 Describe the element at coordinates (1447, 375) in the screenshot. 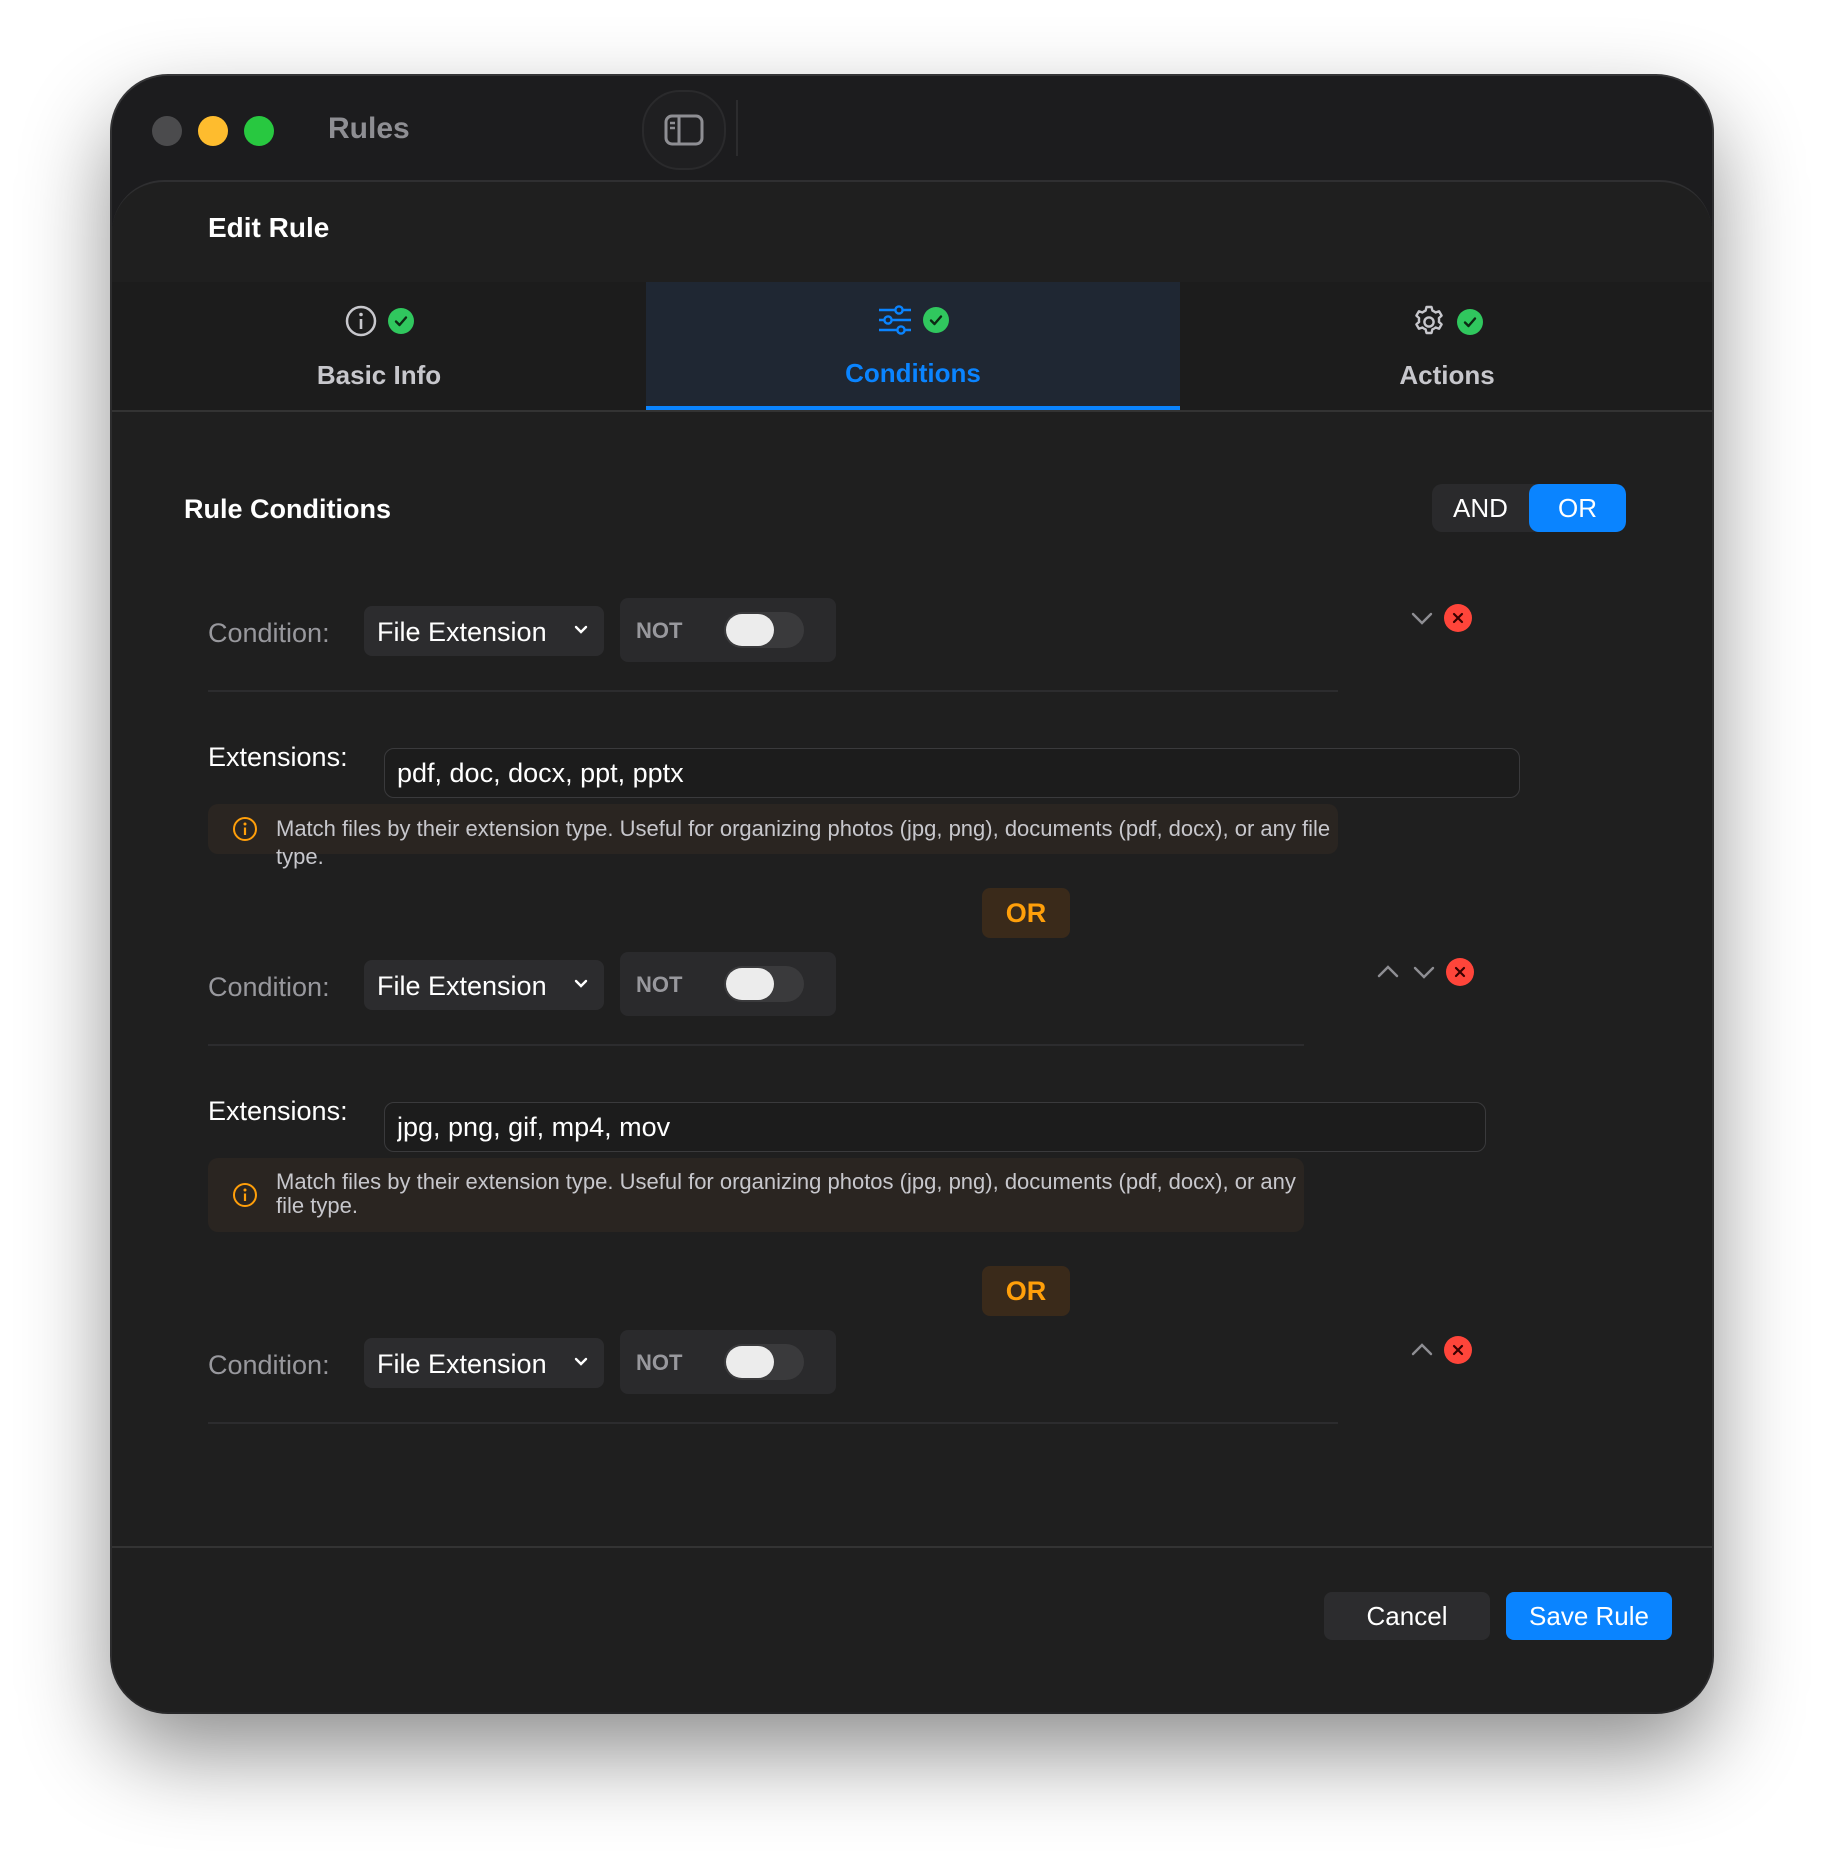

I see `tab-label: Actions` at that location.